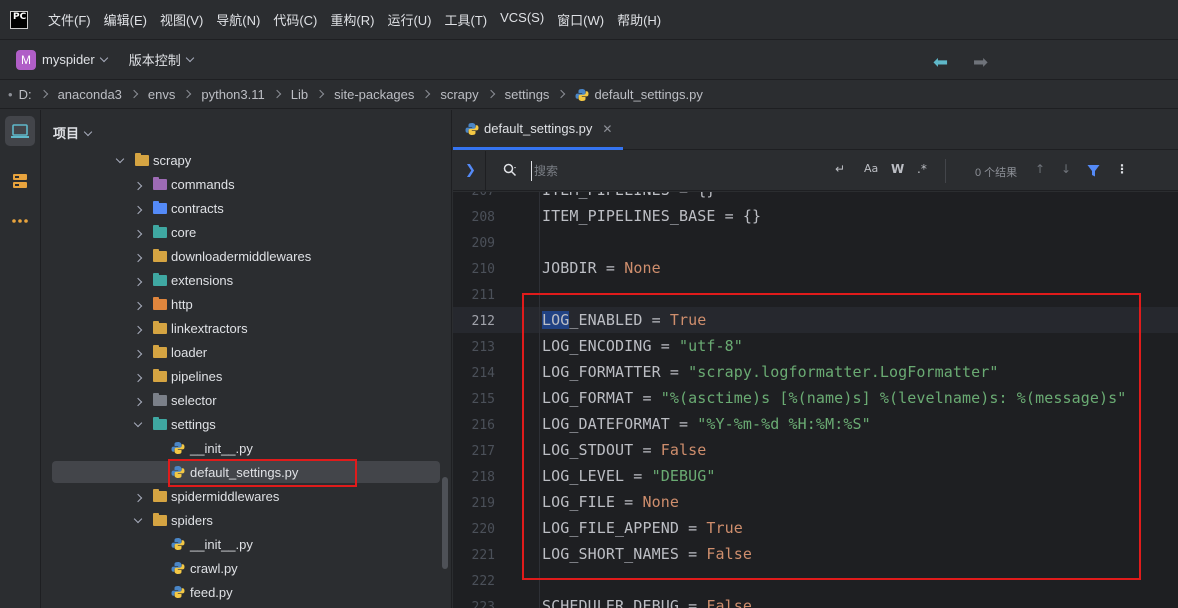  I want to click on tree-item-label: core, so click(184, 232).